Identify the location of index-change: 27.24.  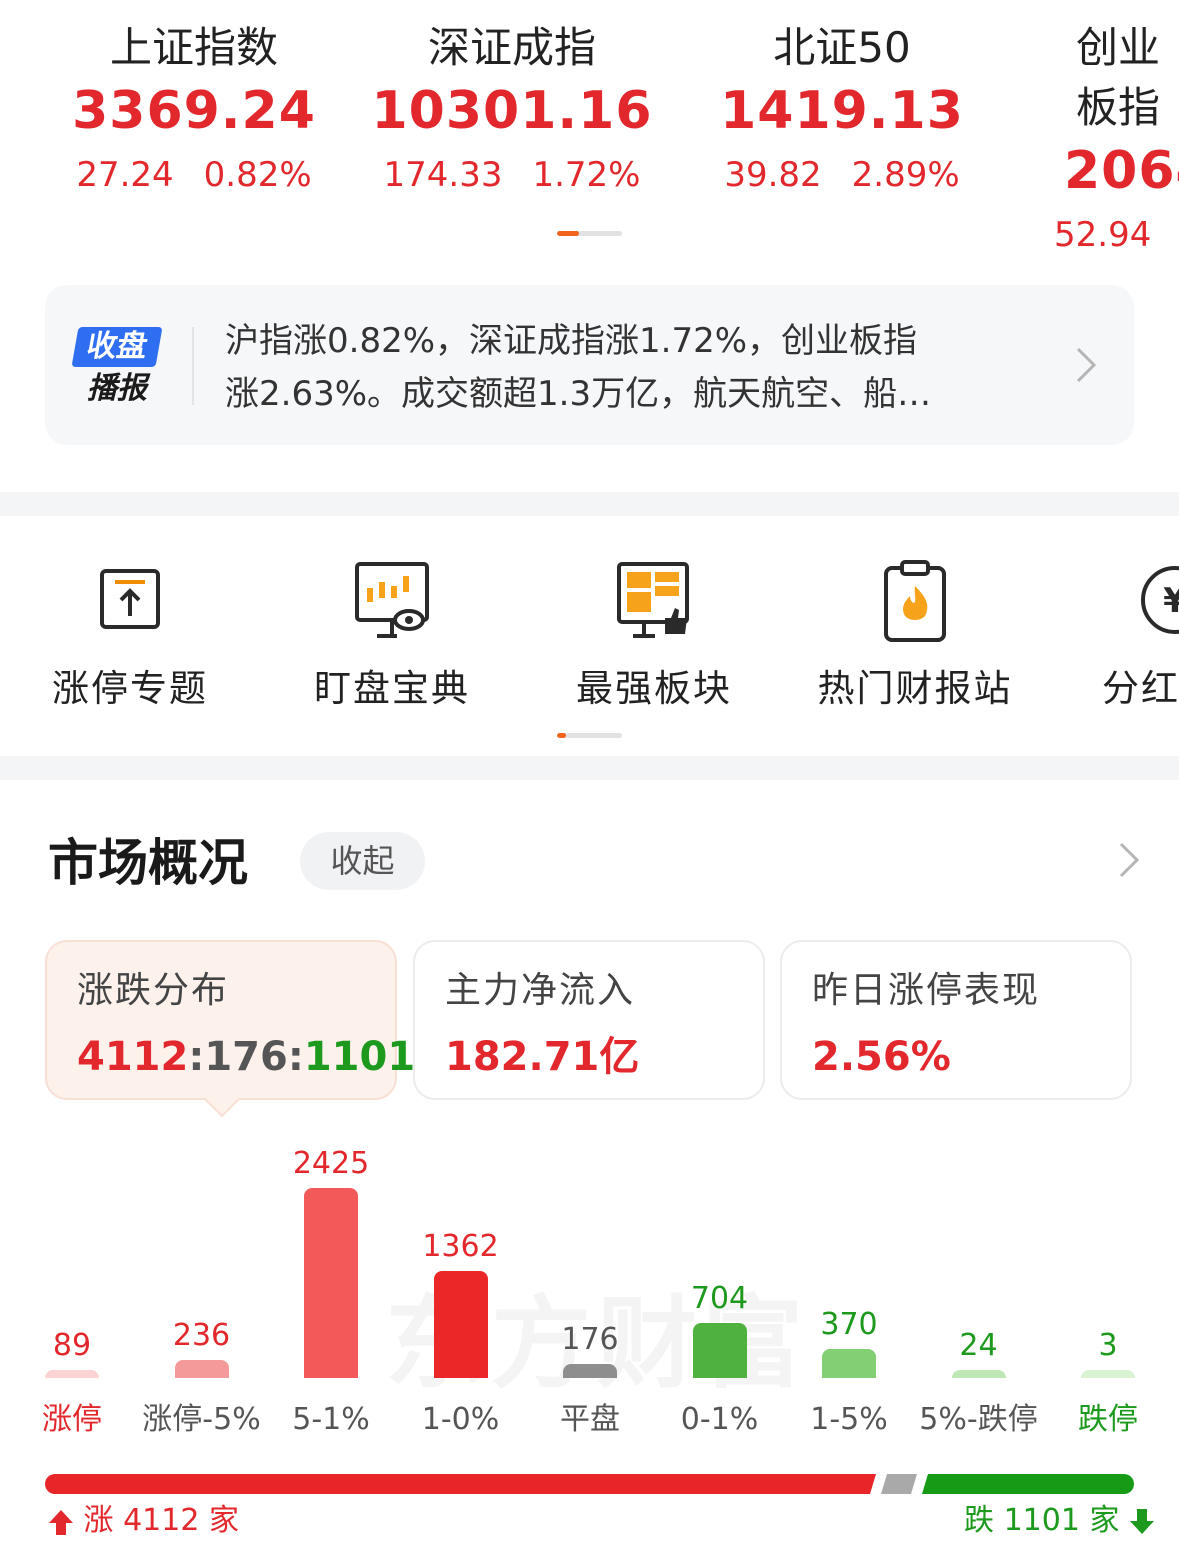
(125, 175).